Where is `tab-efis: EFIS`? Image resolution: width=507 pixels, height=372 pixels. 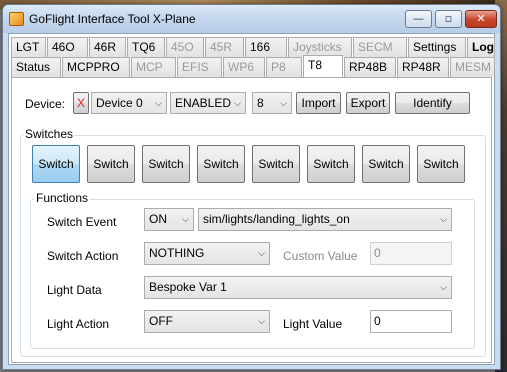 tab-efis: EFIS is located at coordinates (199, 67).